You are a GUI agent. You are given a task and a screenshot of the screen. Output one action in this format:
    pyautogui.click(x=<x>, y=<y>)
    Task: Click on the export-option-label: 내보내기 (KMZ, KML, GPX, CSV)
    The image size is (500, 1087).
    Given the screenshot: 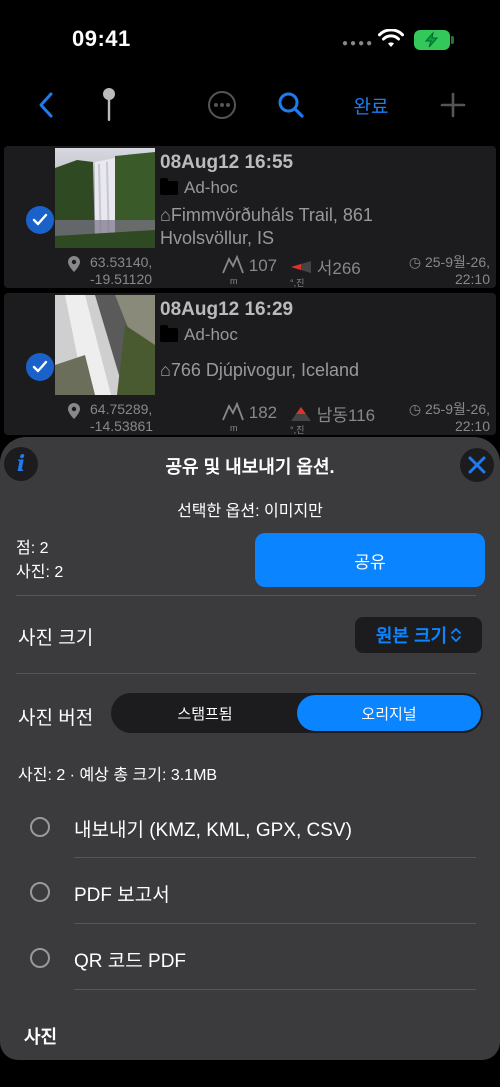 What is the action you would take?
    pyautogui.click(x=213, y=830)
    